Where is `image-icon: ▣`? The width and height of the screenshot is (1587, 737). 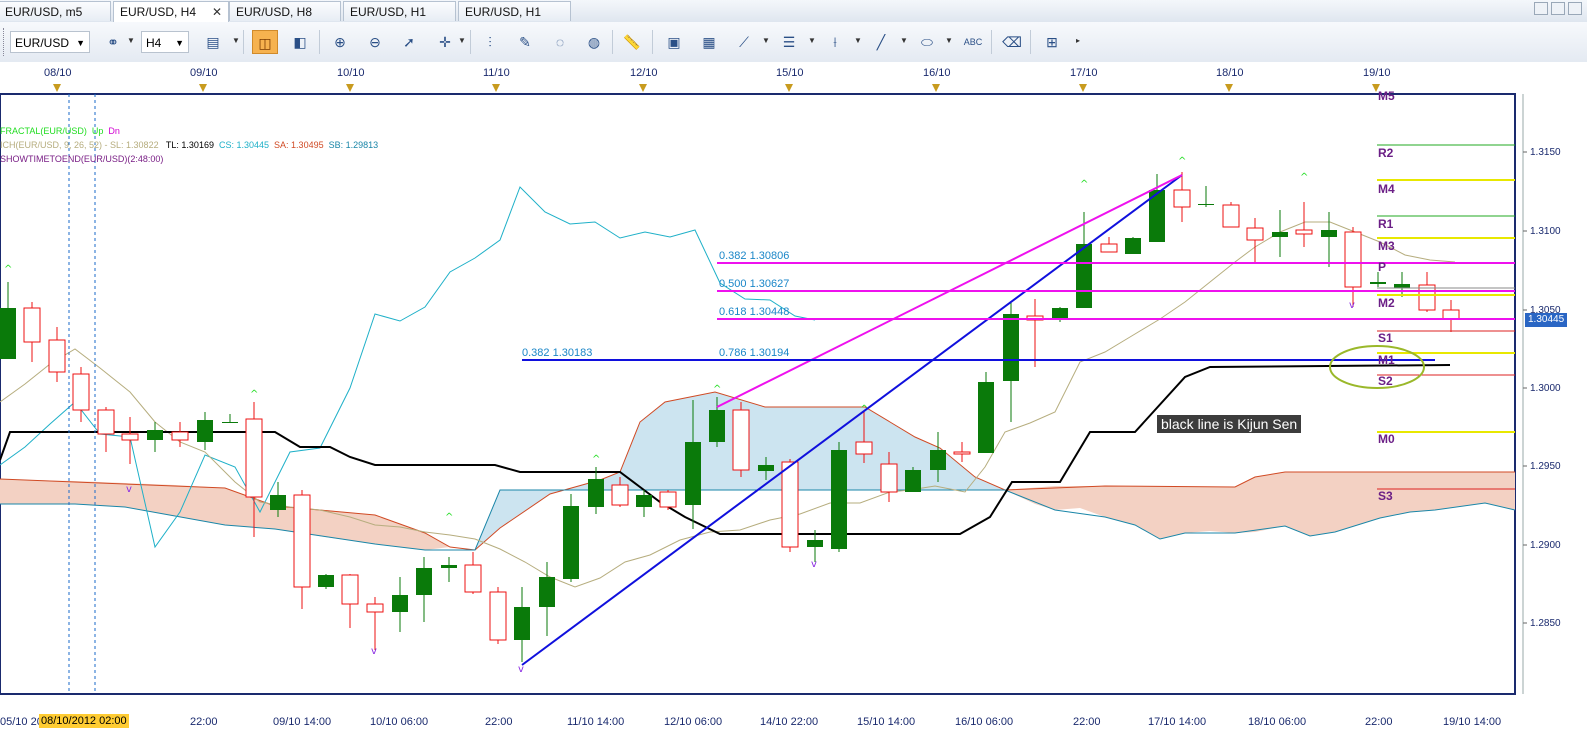
image-icon: ▣ is located at coordinates (674, 42).